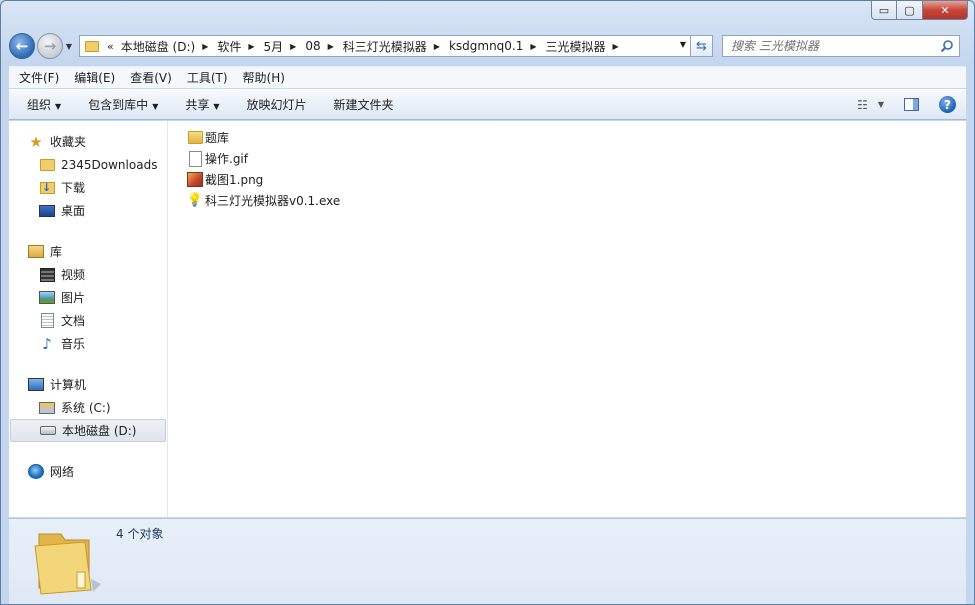  I want to click on preview-pane-icon, so click(911, 104).